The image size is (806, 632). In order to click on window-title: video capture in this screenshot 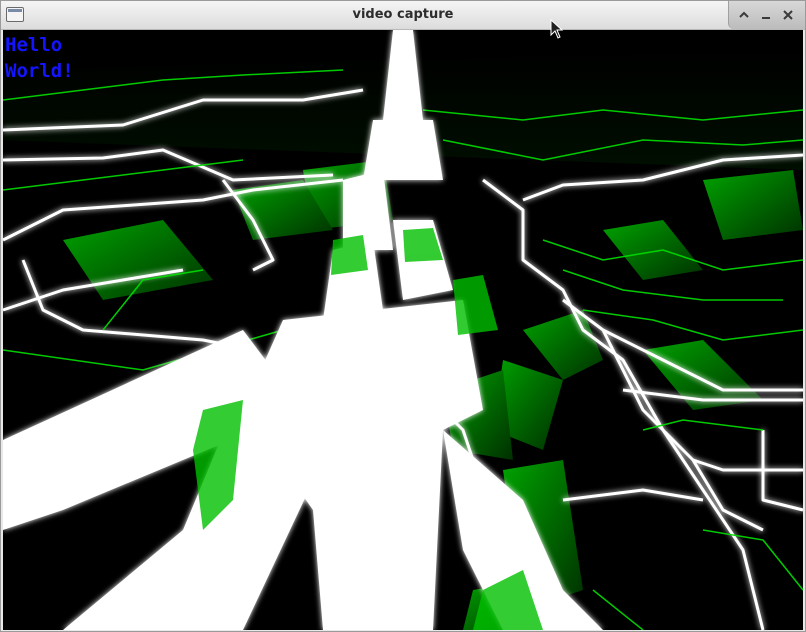, I will do `click(403, 14)`.